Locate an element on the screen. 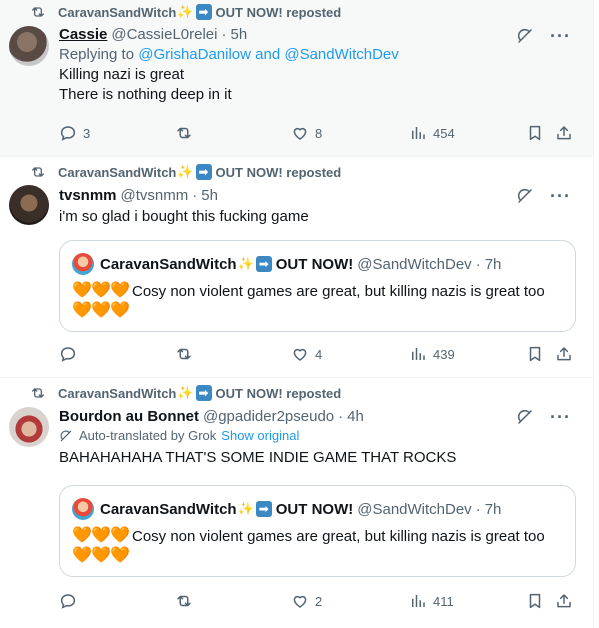  like-count: 8 is located at coordinates (319, 133).